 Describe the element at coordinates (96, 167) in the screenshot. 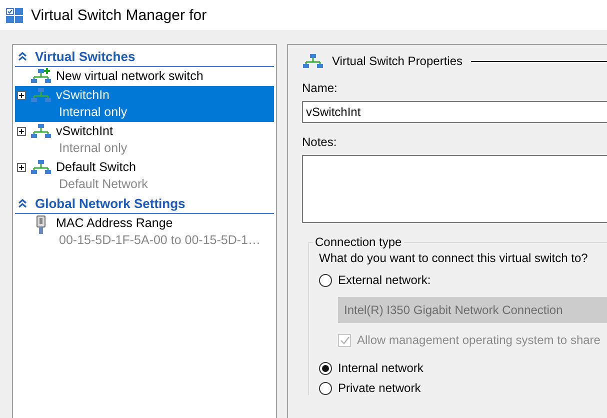

I see `item-name: Default Switch` at that location.